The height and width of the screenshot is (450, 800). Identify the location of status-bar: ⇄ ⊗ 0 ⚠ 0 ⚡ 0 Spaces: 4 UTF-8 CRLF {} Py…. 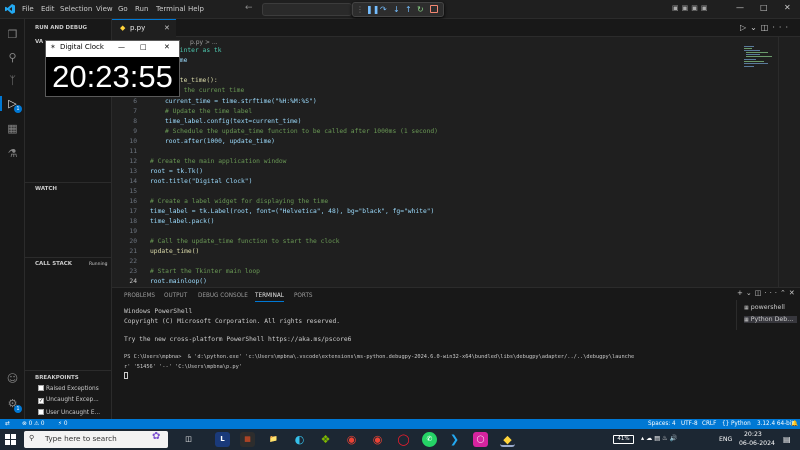
(400, 424).